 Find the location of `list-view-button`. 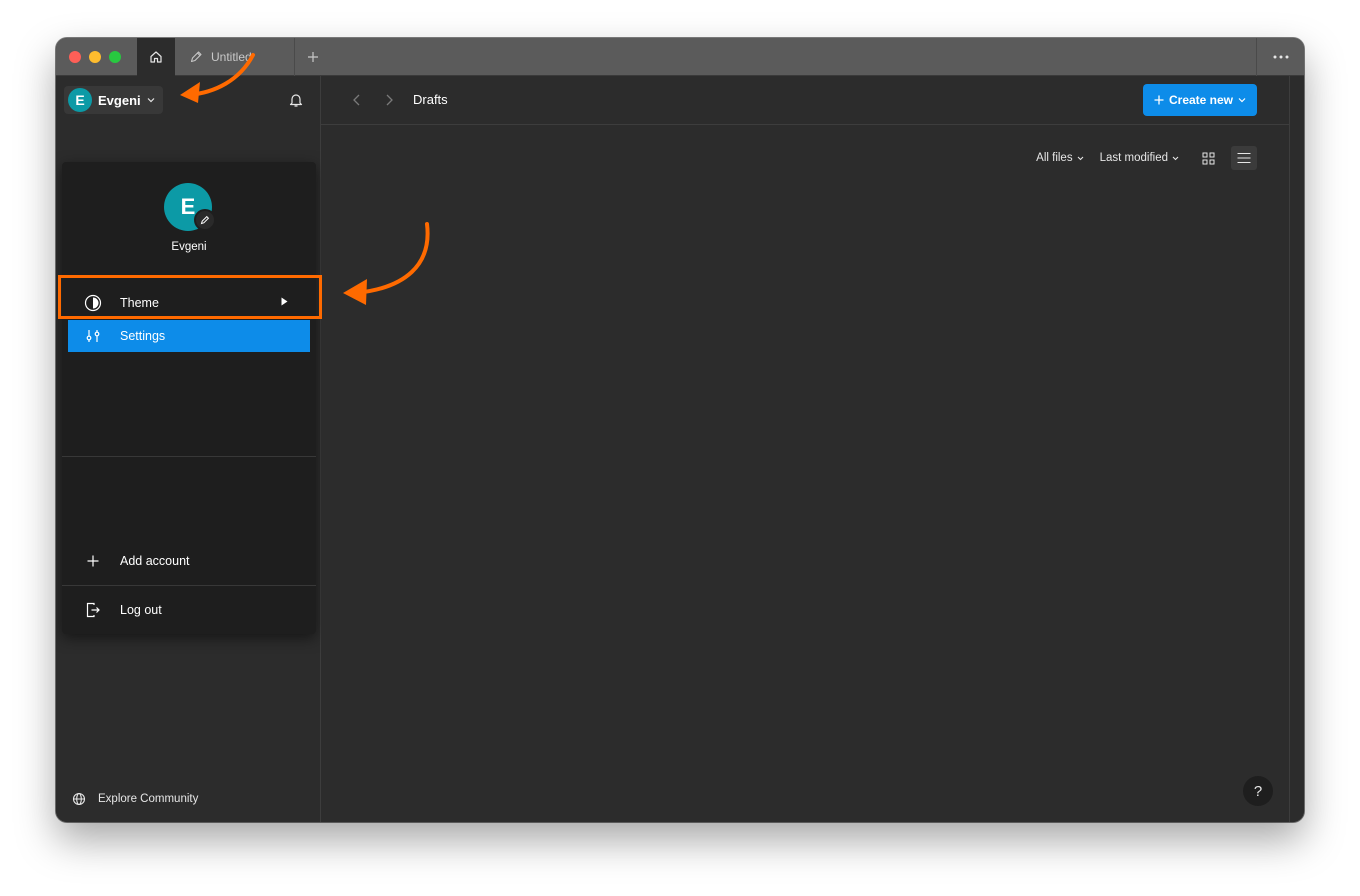

list-view-button is located at coordinates (1244, 158).